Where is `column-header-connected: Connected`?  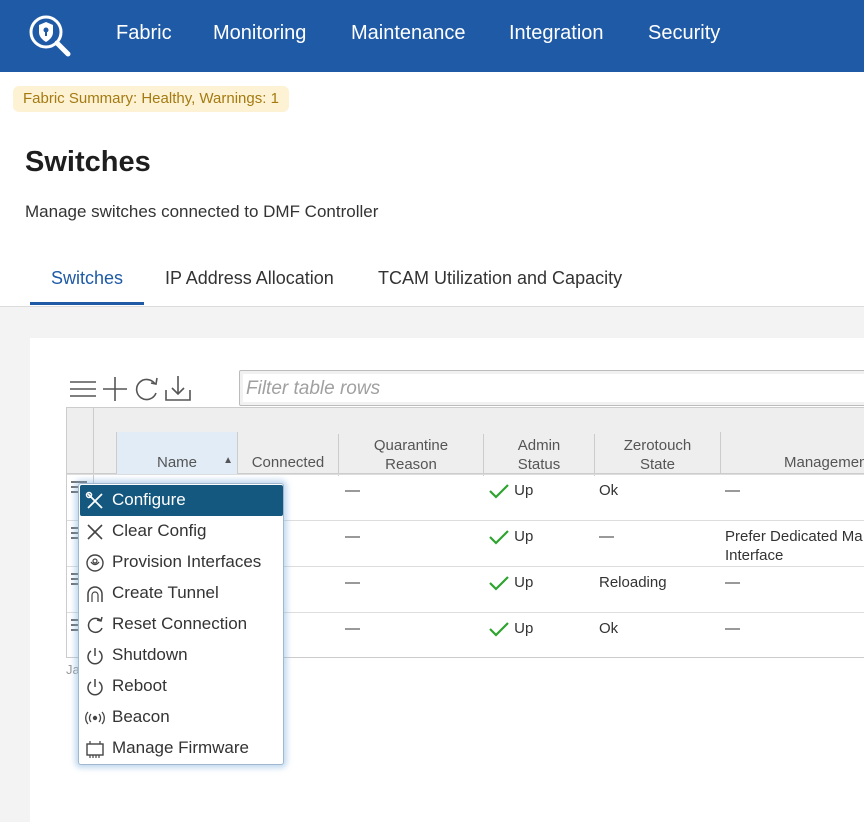
column-header-connected: Connected is located at coordinates (287, 453).